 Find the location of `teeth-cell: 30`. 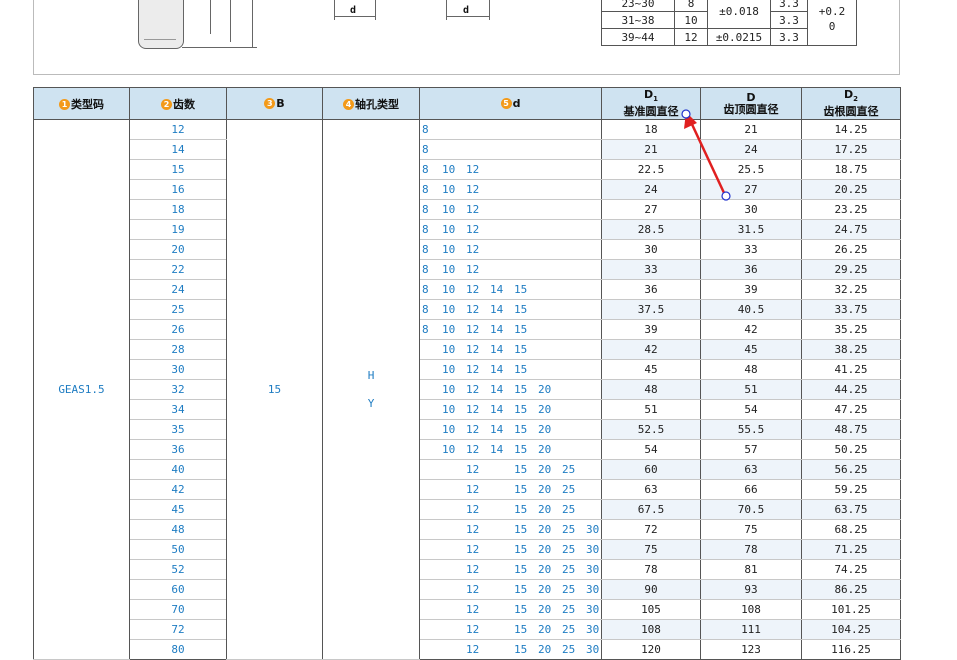

teeth-cell: 30 is located at coordinates (178, 369).